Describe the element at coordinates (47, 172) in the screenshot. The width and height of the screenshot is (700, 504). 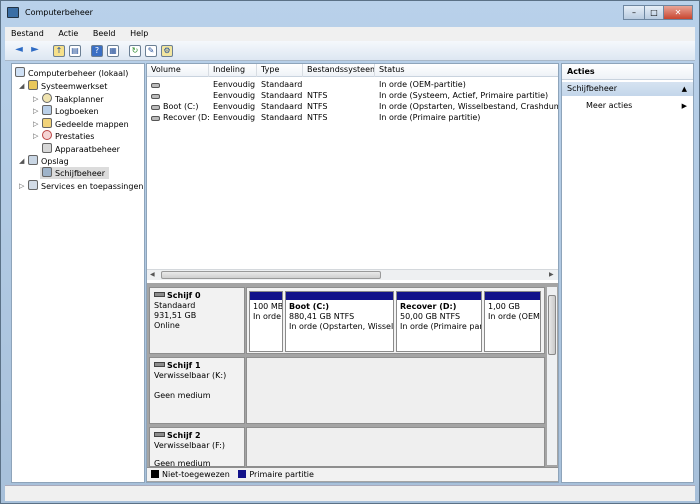
I see `disk-management-icon` at that location.